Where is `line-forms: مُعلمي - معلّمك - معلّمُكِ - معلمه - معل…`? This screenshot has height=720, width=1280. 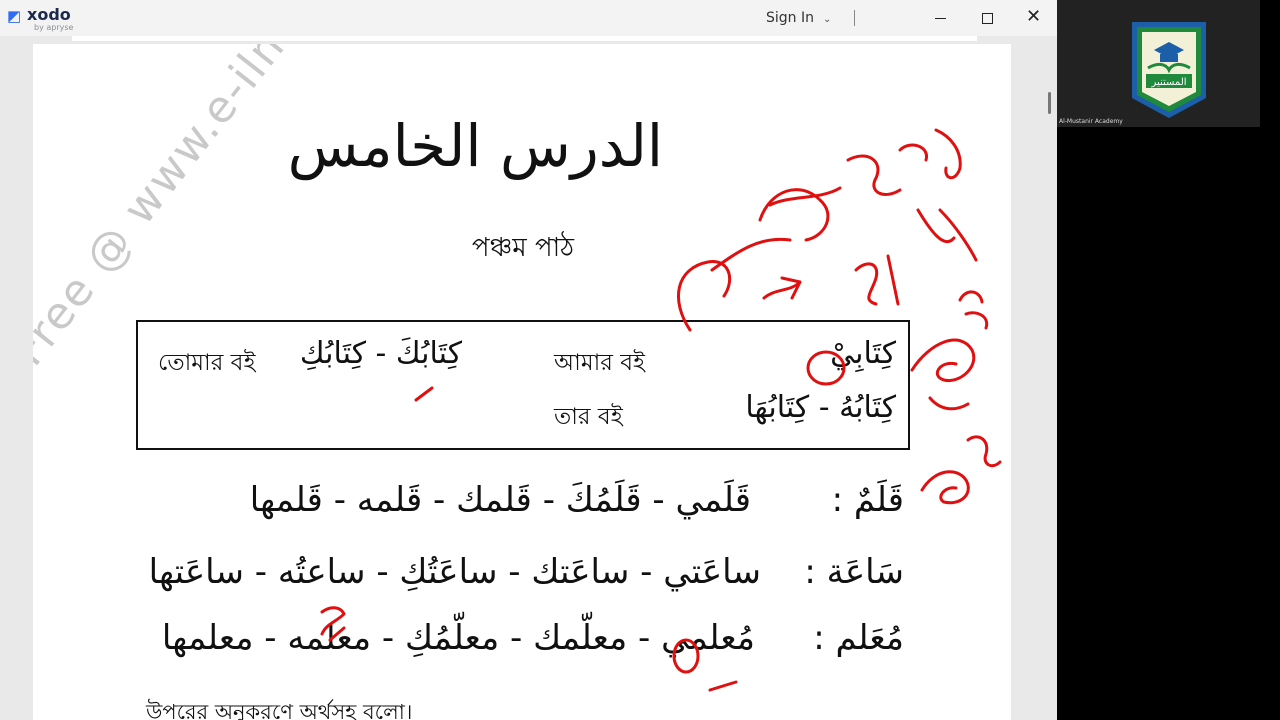 line-forms: مُعلمي - معلّمك - معلّمُكِ - معلمه - معل… is located at coordinates (458, 638).